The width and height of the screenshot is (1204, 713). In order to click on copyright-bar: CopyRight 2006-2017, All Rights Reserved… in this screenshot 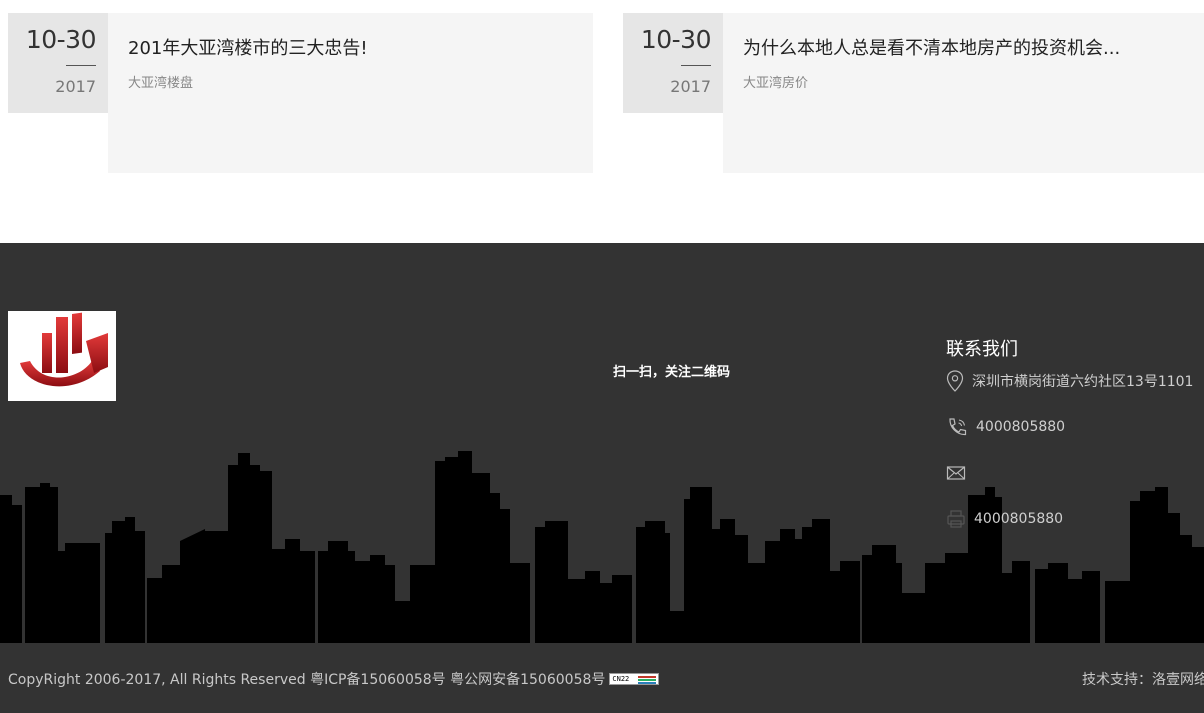, I will do `click(602, 678)`.